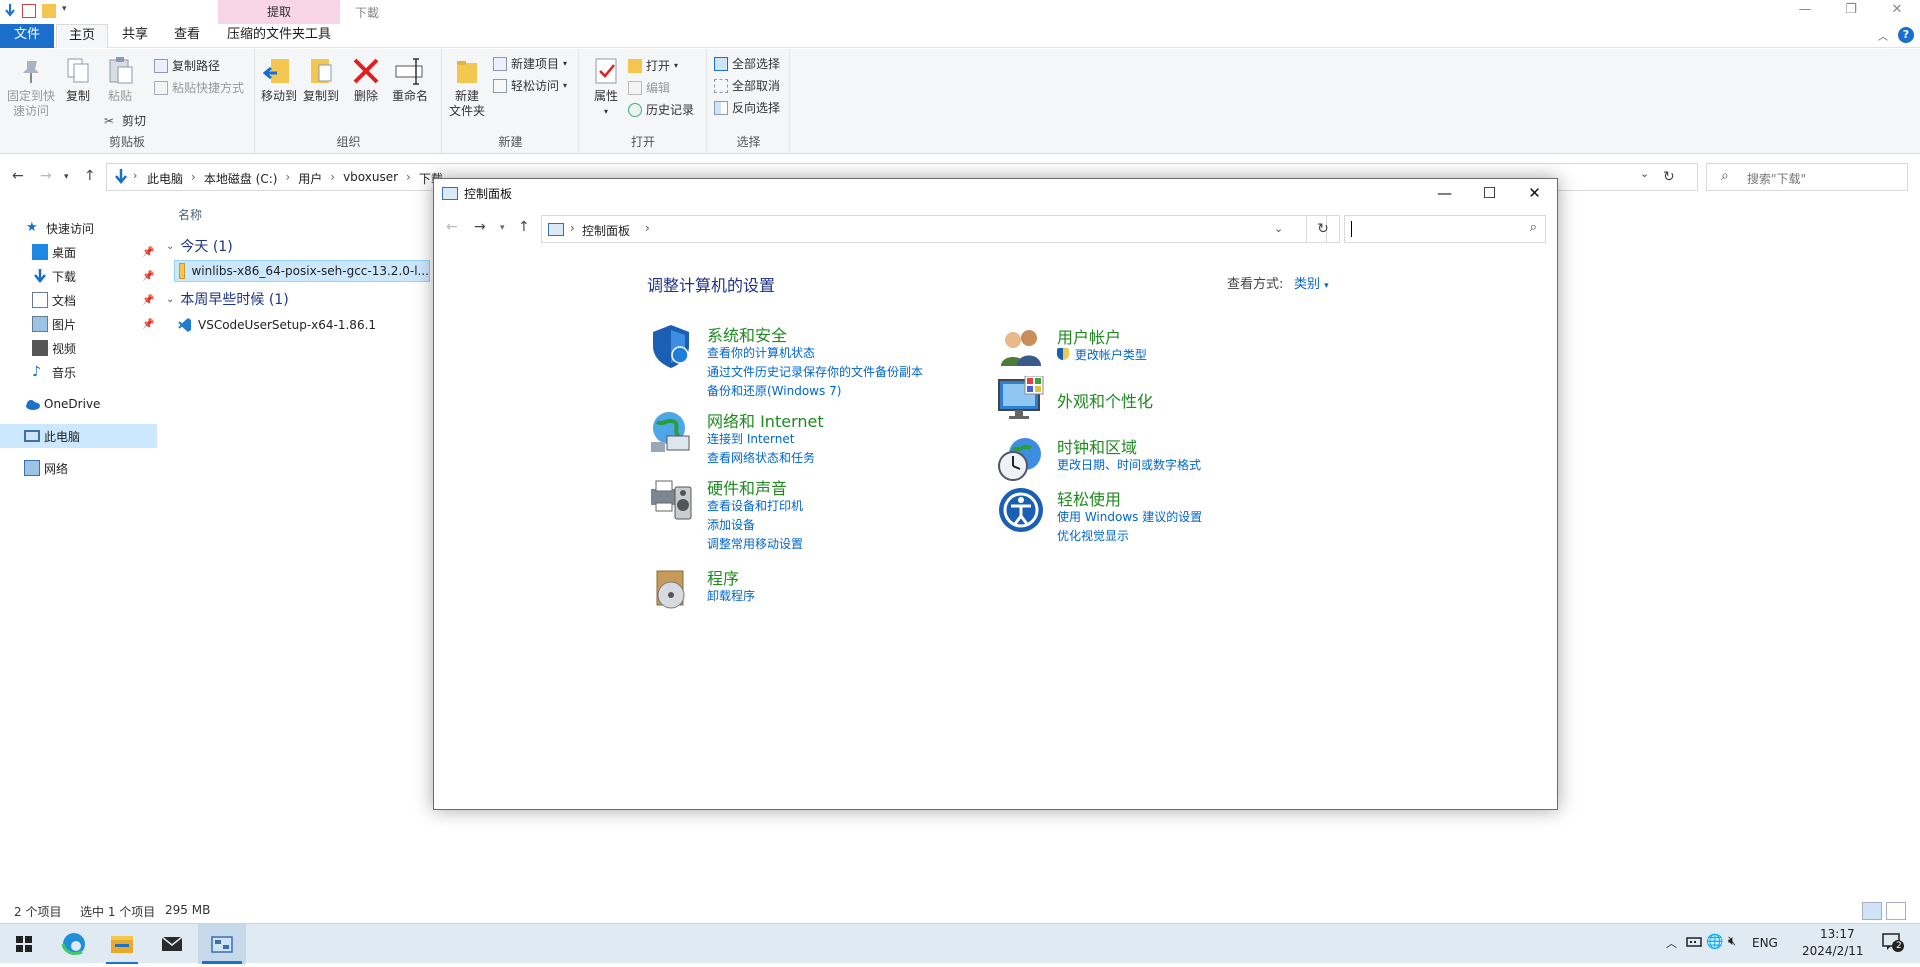  I want to click on breadcrumb-control-panel: 控制面板, so click(606, 230).